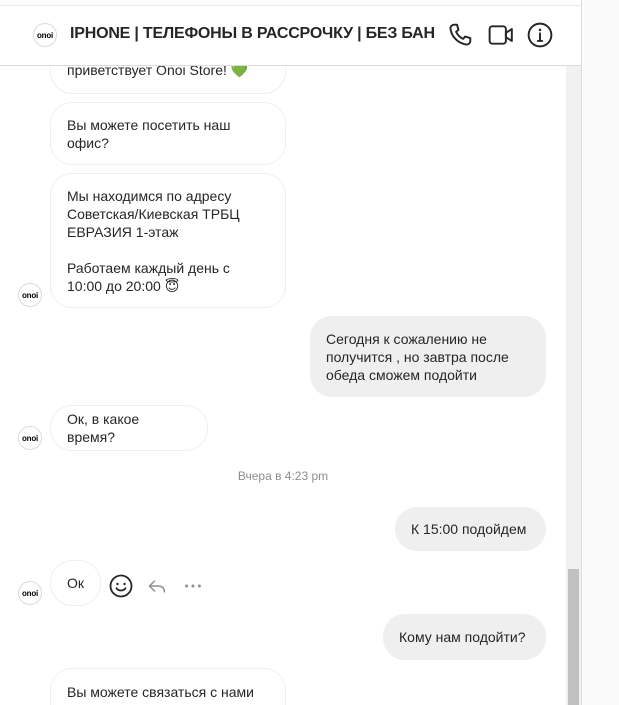 The height and width of the screenshot is (705, 619). Describe the element at coordinates (601, 352) in the screenshot. I see `background-panel` at that location.